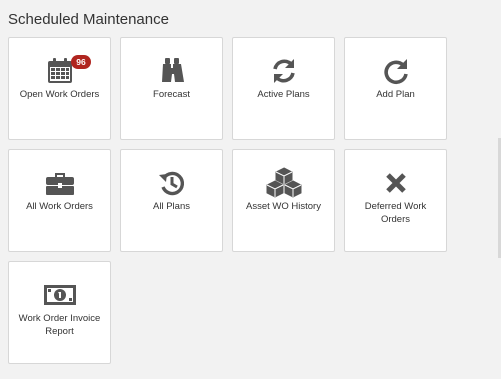 The image size is (501, 379). Describe the element at coordinates (171, 206) in the screenshot. I see `tile-label: All Plans` at that location.